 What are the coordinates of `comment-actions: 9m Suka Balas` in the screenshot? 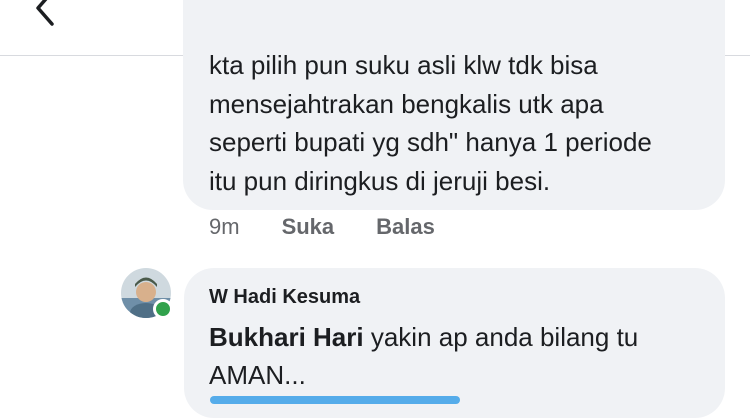 It's located at (322, 227).